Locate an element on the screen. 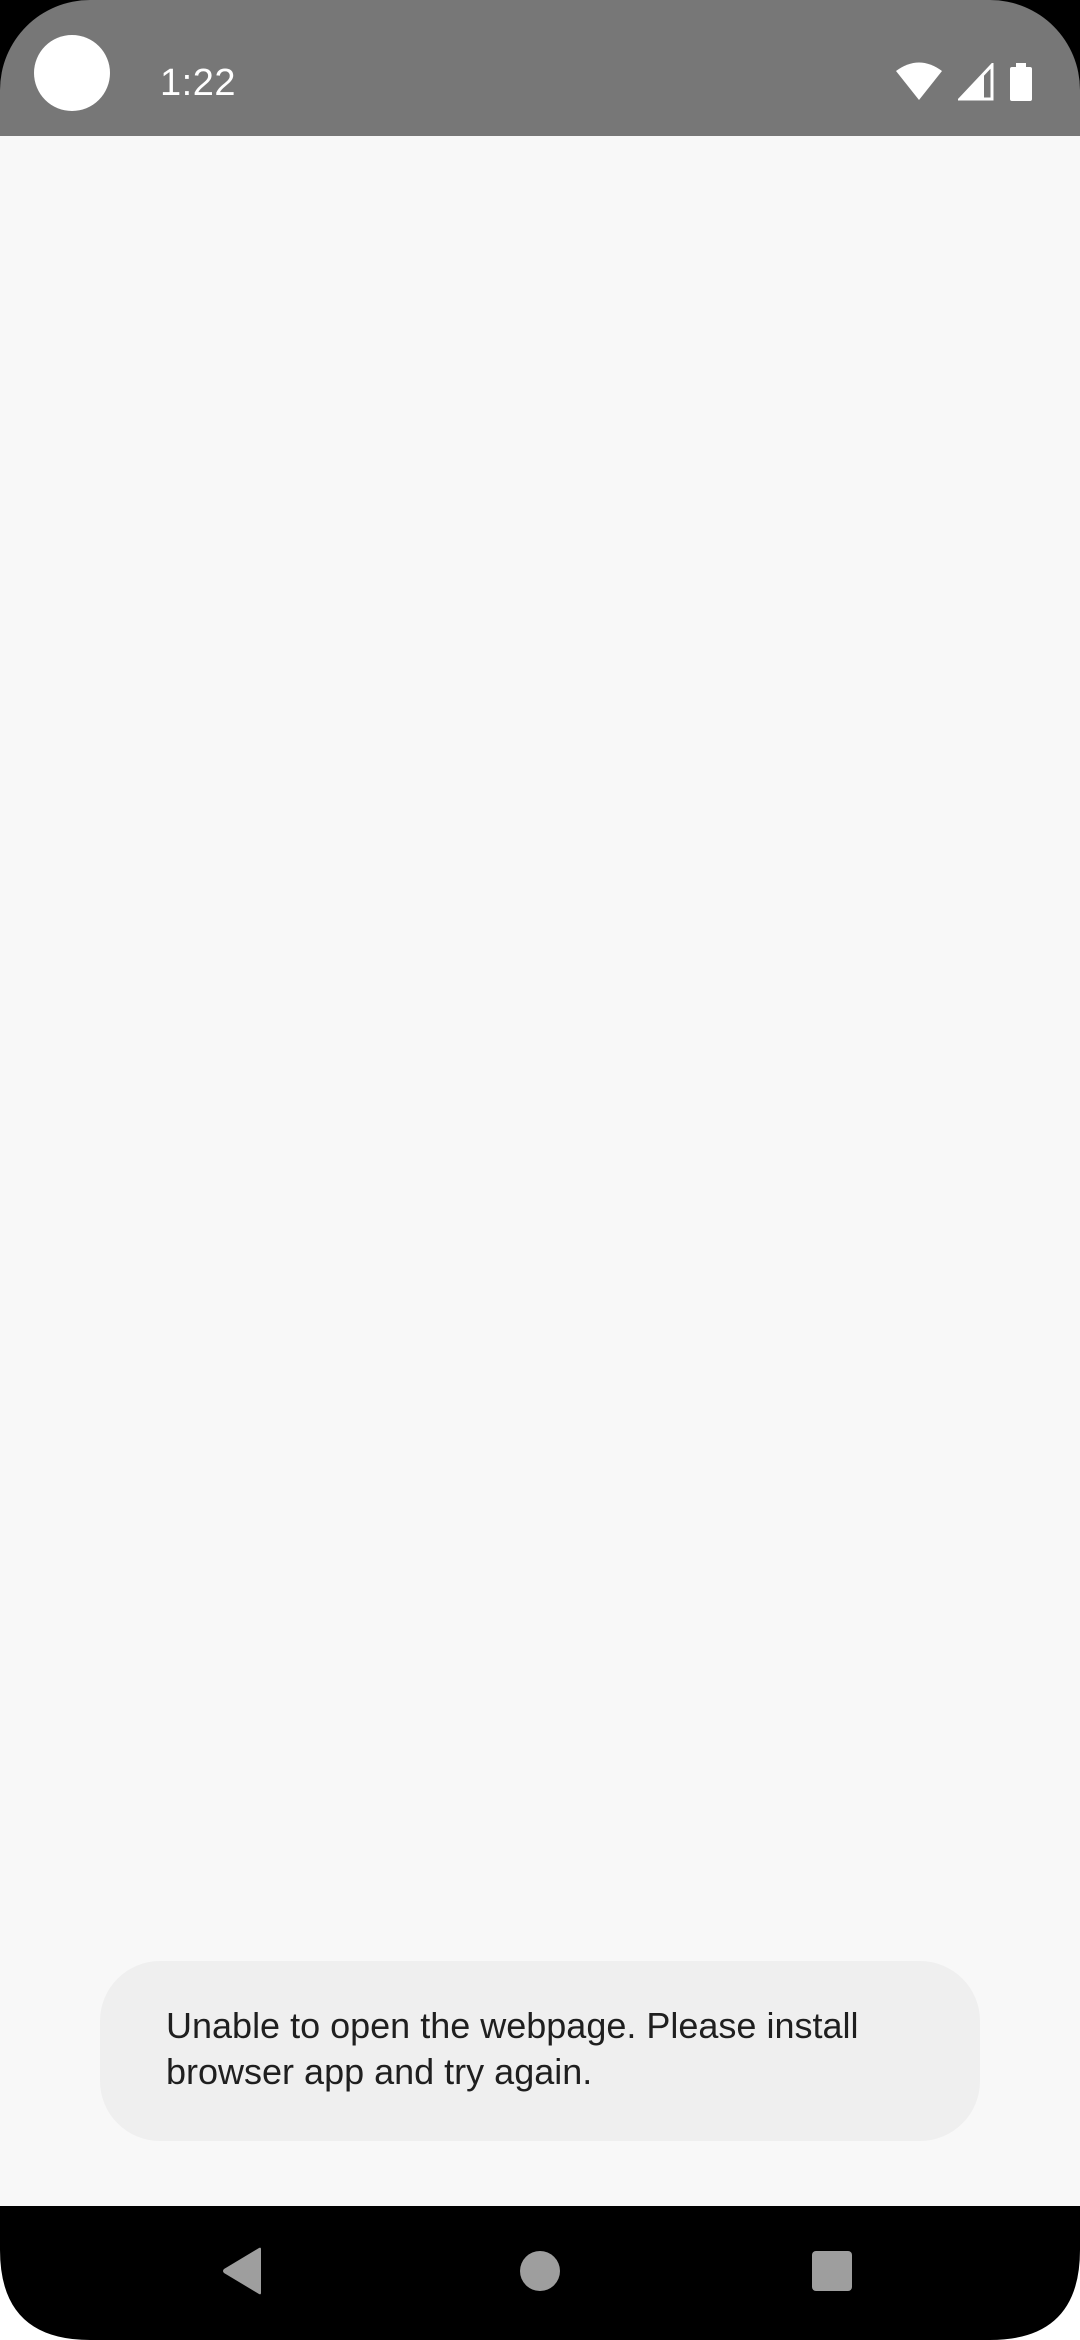  back-button is located at coordinates (243, 2273).